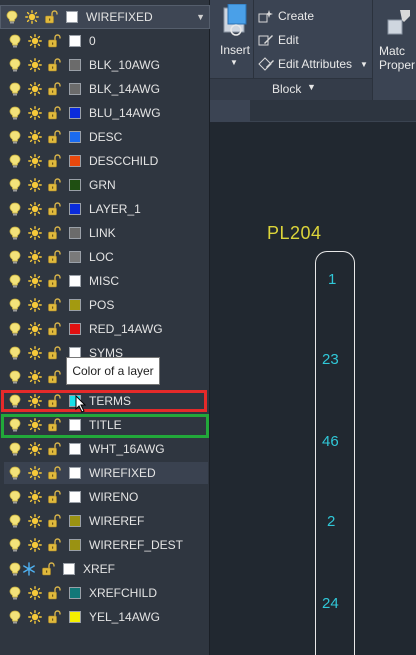 Image resolution: width=416 pixels, height=655 pixels. Describe the element at coordinates (235, 50) in the screenshot. I see `insert-button-label: Insert` at that location.